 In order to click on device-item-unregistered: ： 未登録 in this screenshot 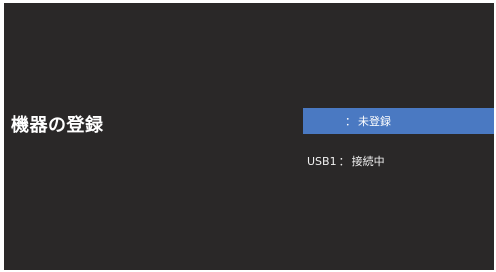, I will do `click(398, 121)`.